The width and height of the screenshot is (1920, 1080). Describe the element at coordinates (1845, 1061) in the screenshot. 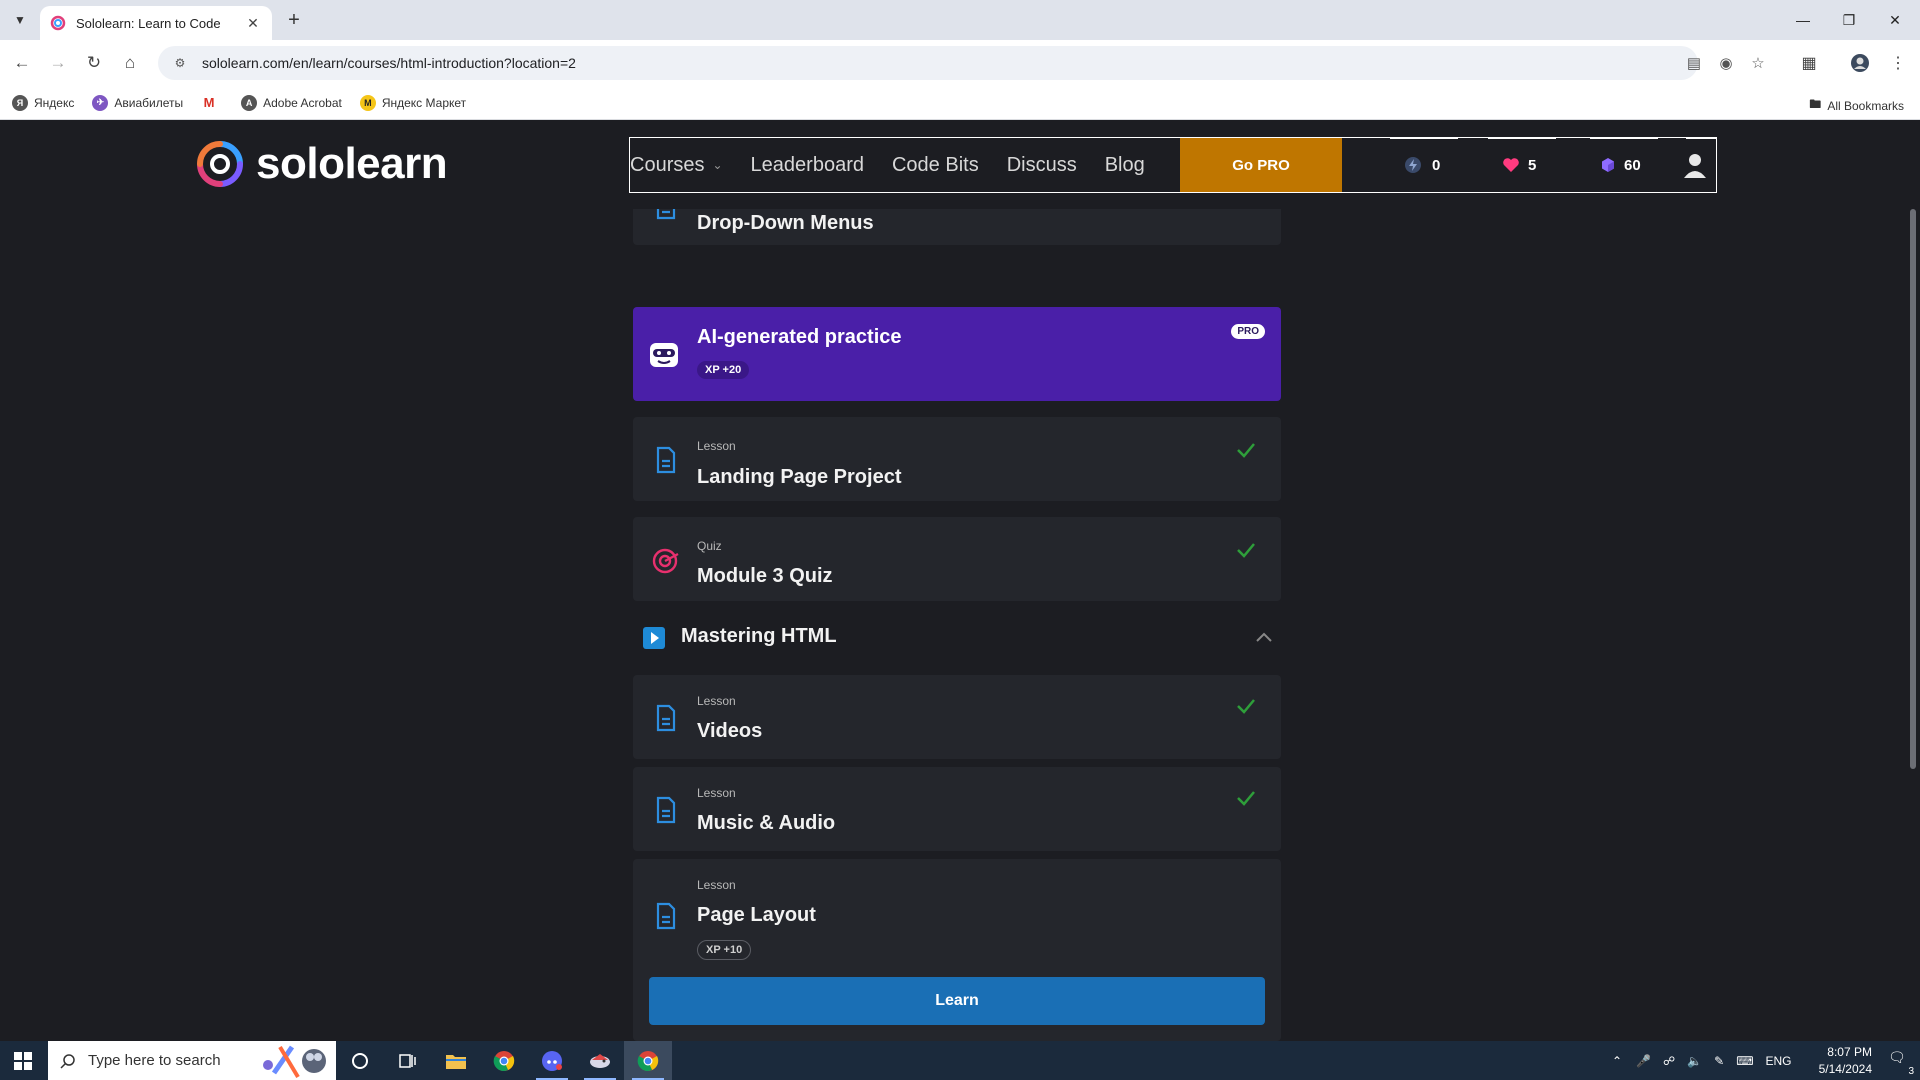

I see `clock: 8:07 PM 5/14/2024` at that location.